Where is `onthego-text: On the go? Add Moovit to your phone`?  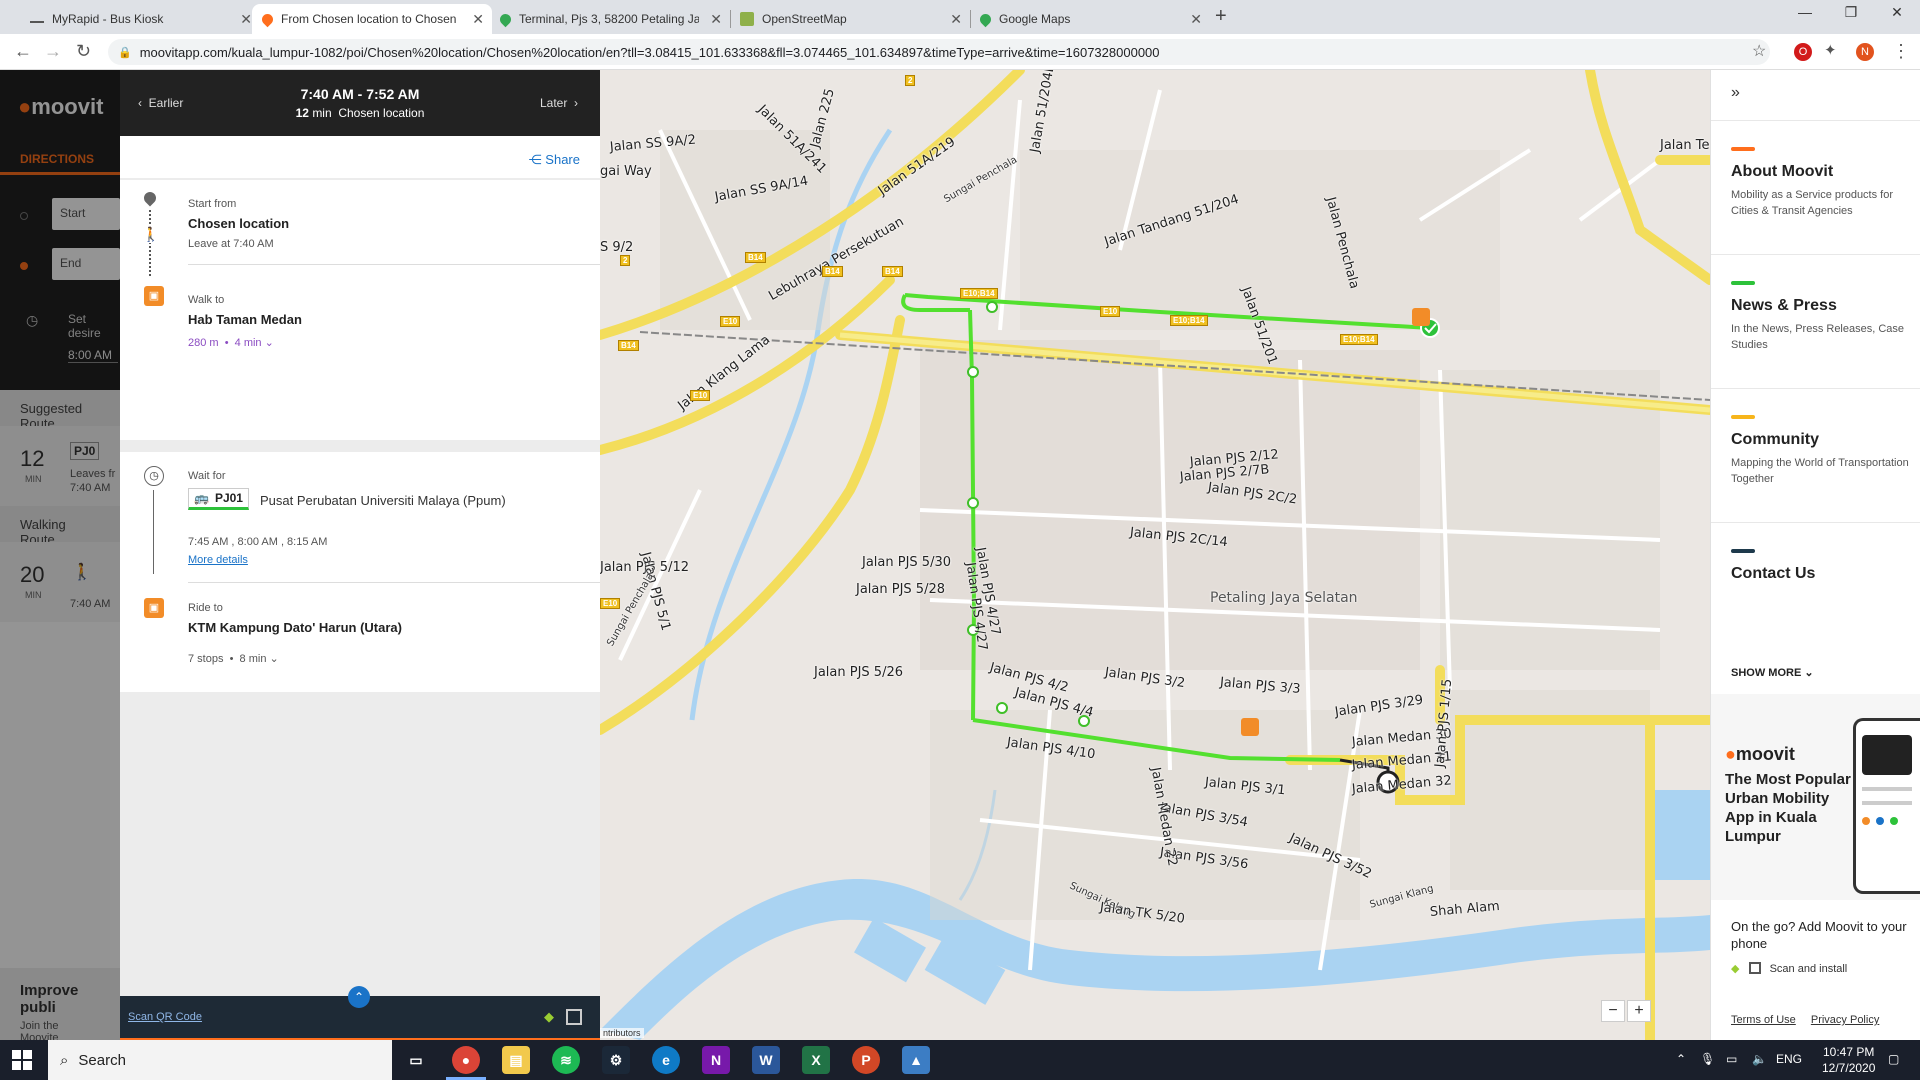 onthego-text: On the go? Add Moovit to your phone is located at coordinates (1819, 935).